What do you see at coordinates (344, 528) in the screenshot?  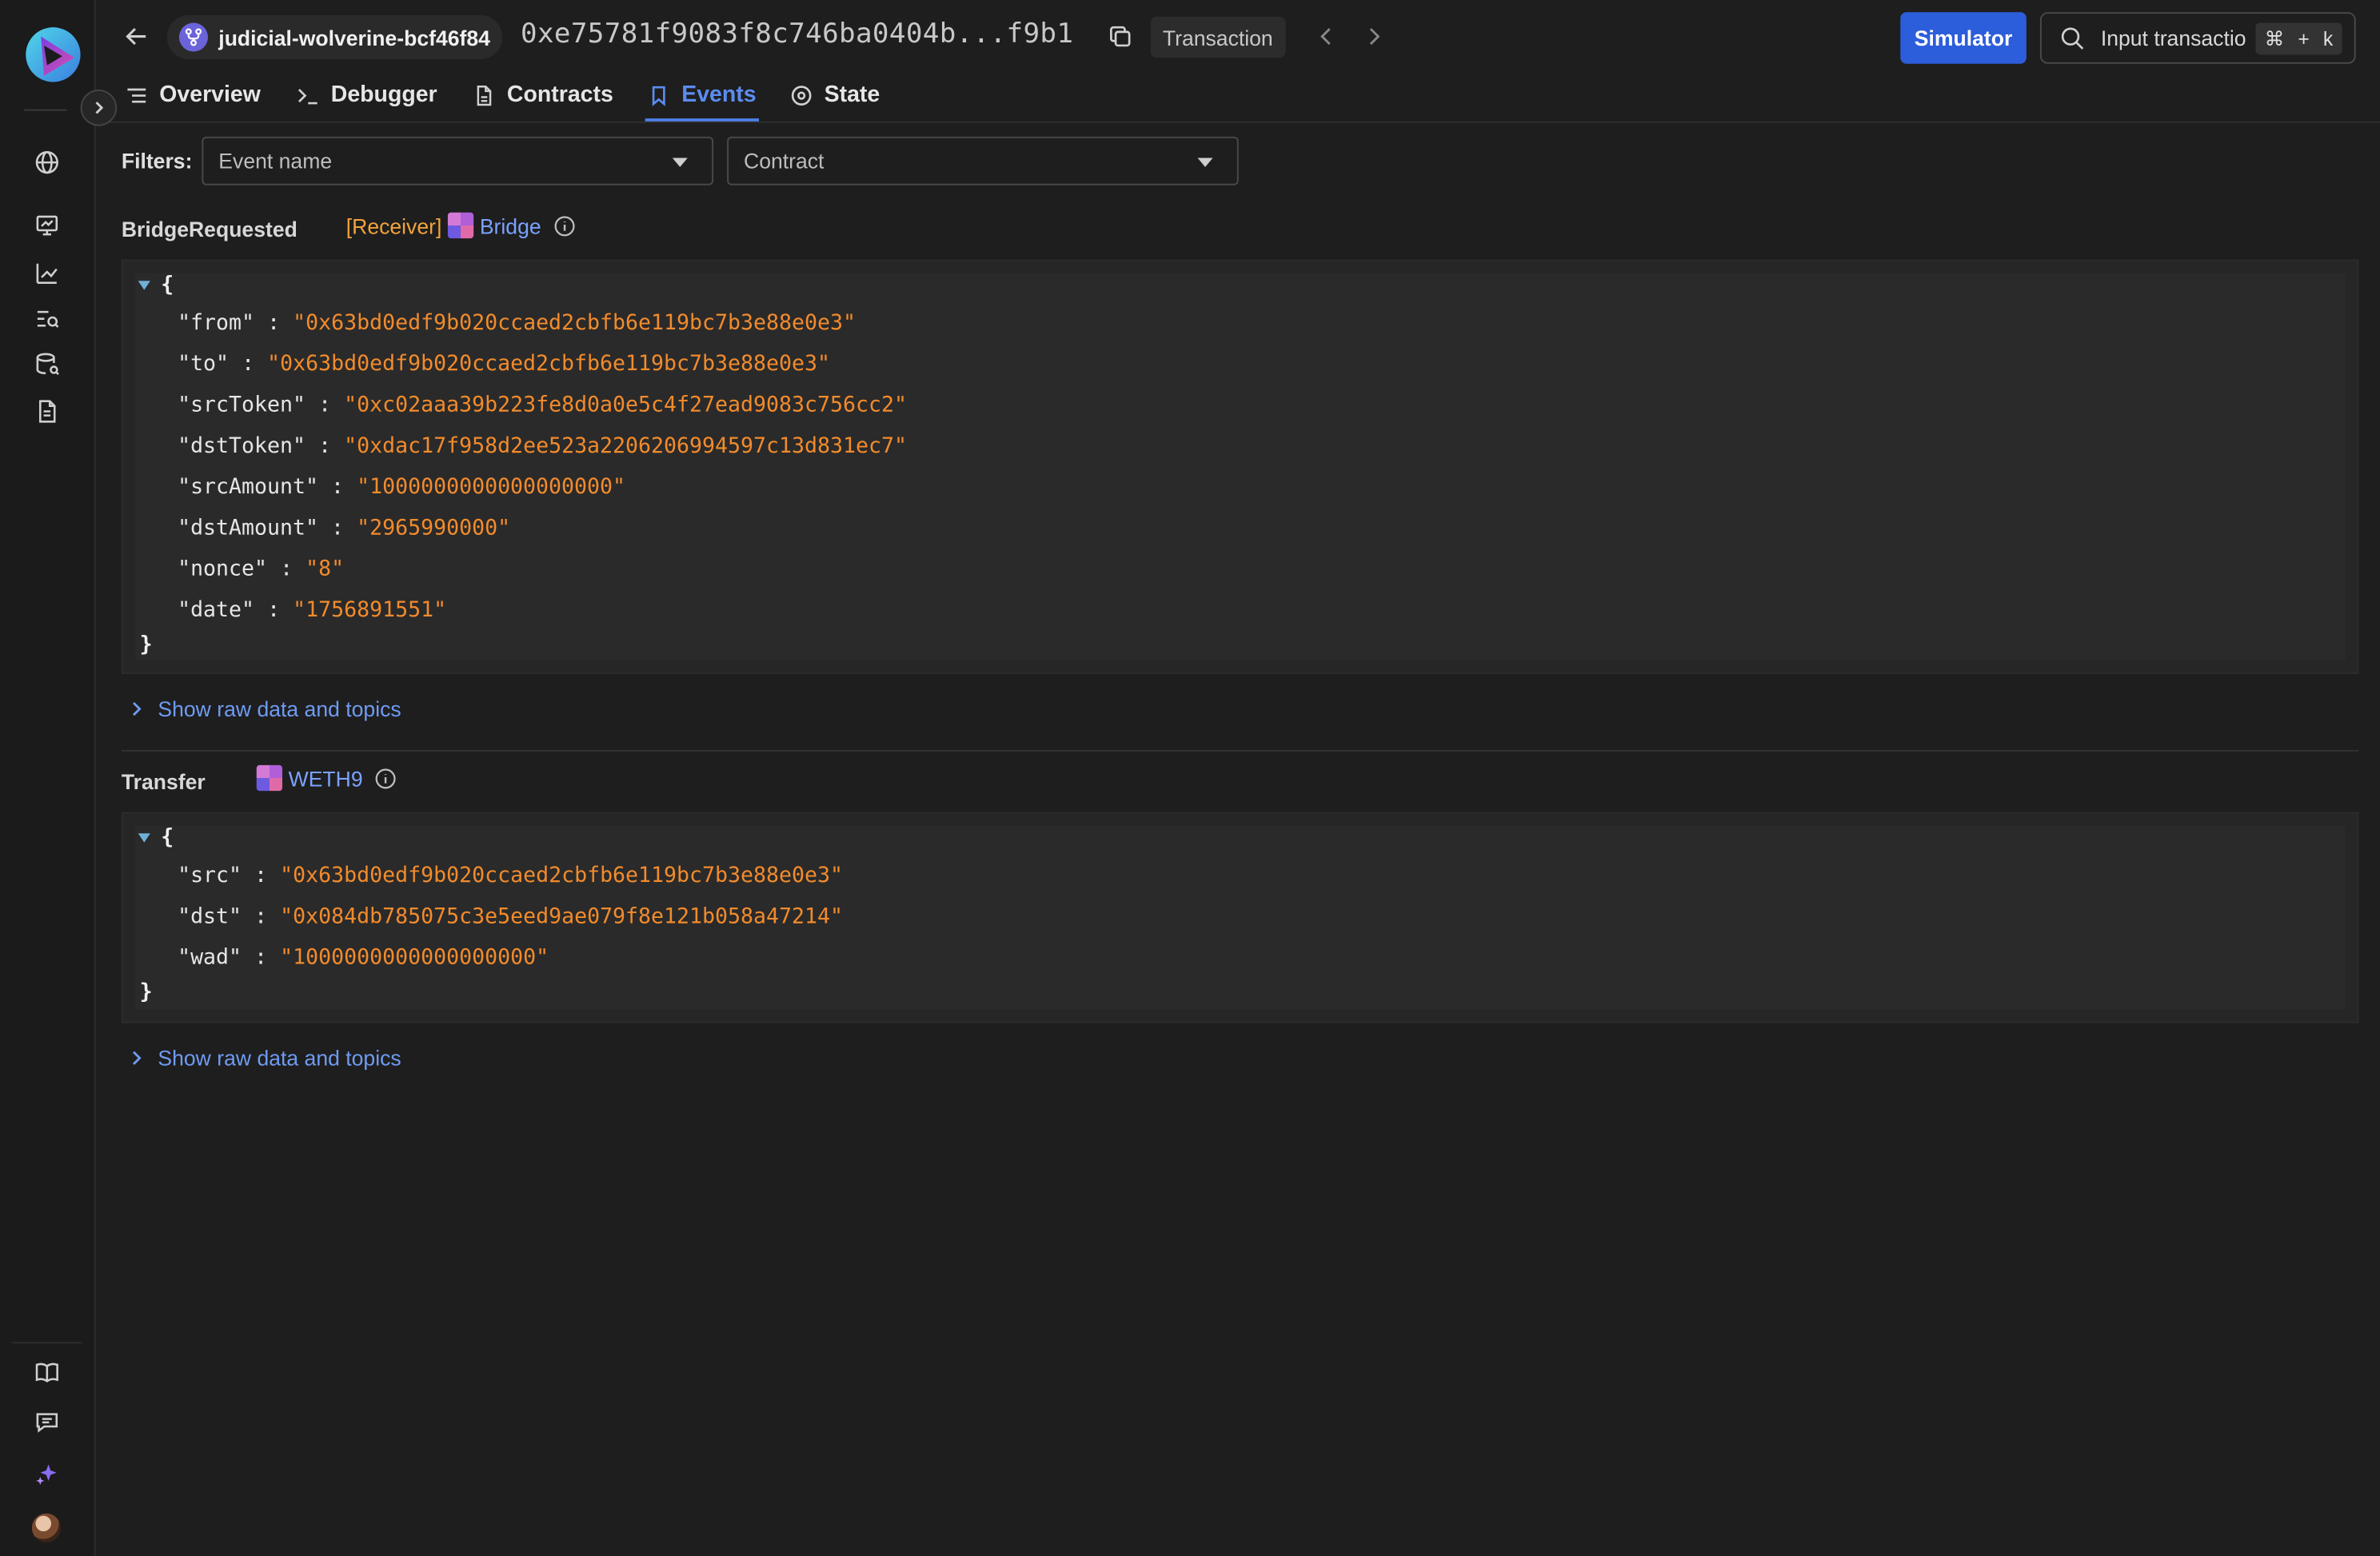 I see `json-field: "dstAmount" : "2965990000"` at bounding box center [344, 528].